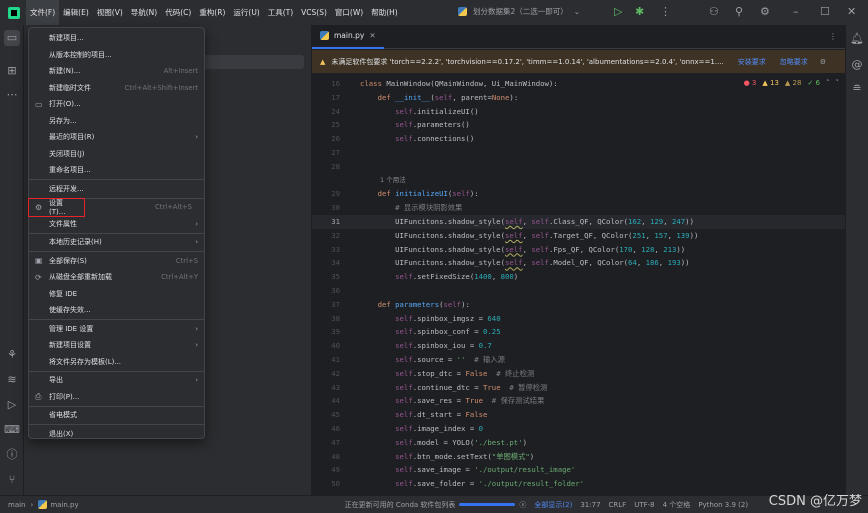  What do you see at coordinates (739, 11) in the screenshot?
I see `search-icon: ⚲` at bounding box center [739, 11].